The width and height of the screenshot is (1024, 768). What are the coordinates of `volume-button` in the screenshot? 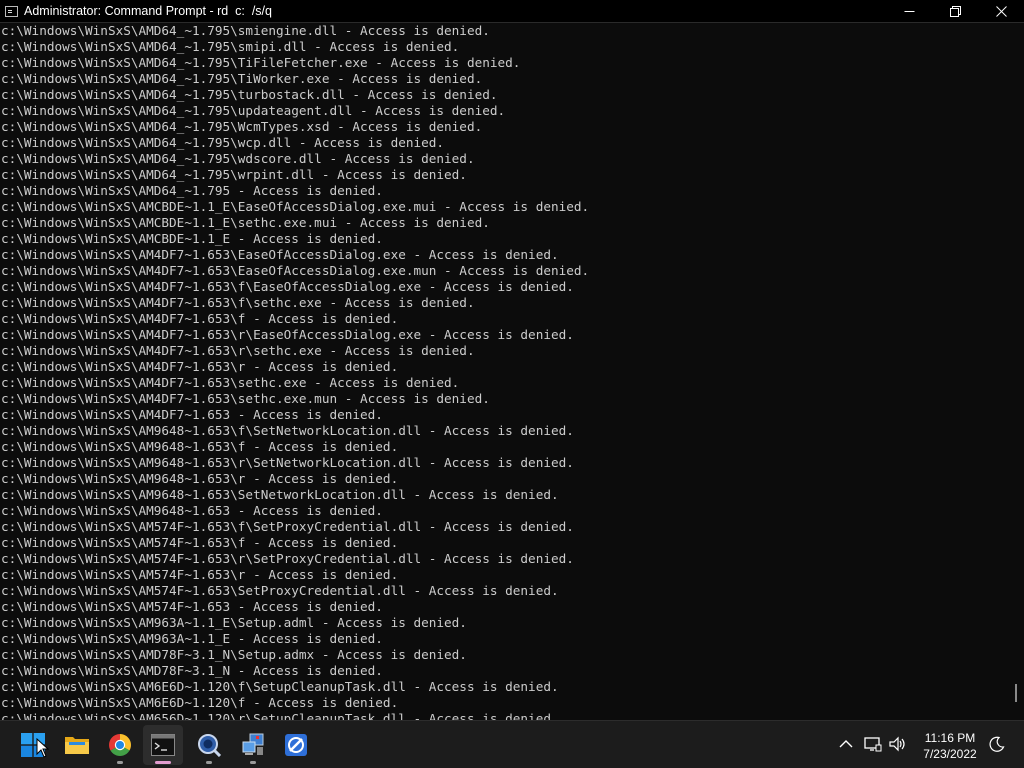 It's located at (898, 744).